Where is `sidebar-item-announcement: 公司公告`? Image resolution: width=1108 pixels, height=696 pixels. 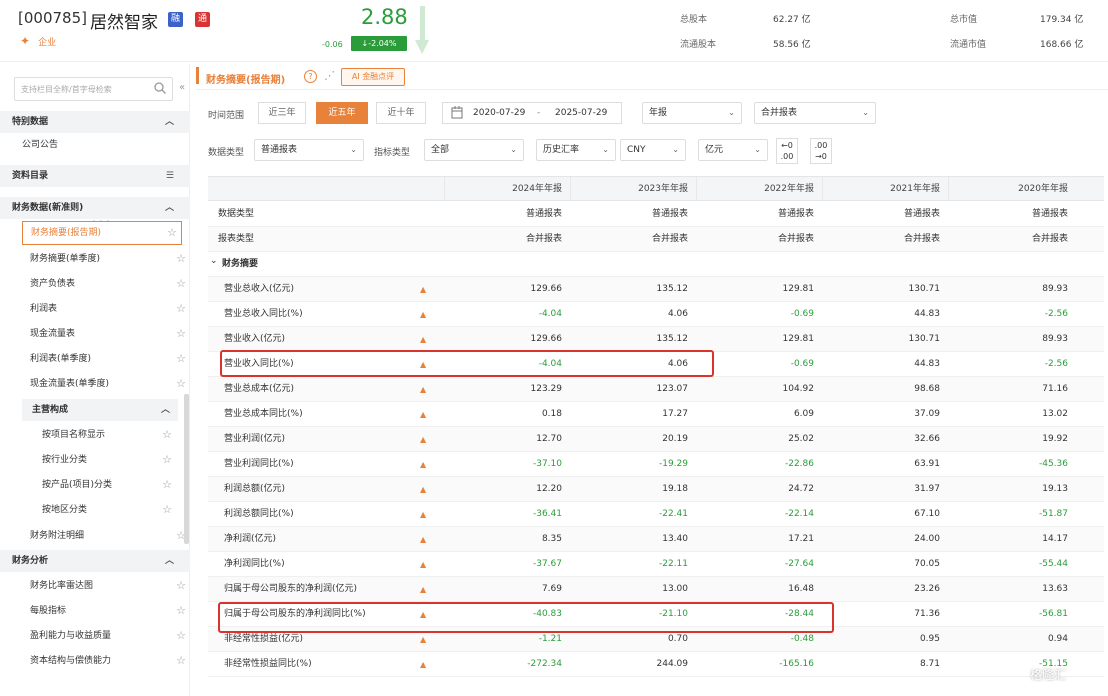 sidebar-item-announcement: 公司公告 is located at coordinates (102, 145).